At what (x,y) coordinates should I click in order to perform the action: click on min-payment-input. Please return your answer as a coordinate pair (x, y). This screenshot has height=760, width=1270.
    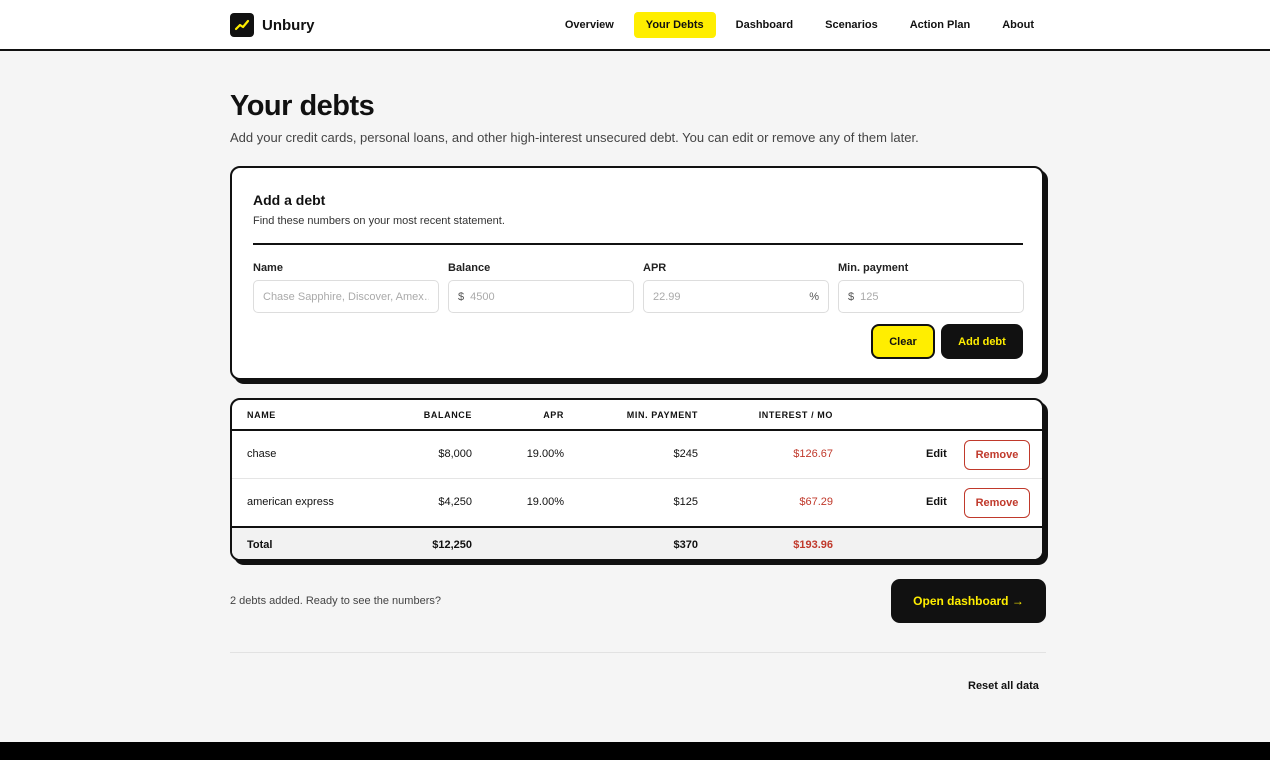
    Looking at the image, I should click on (937, 296).